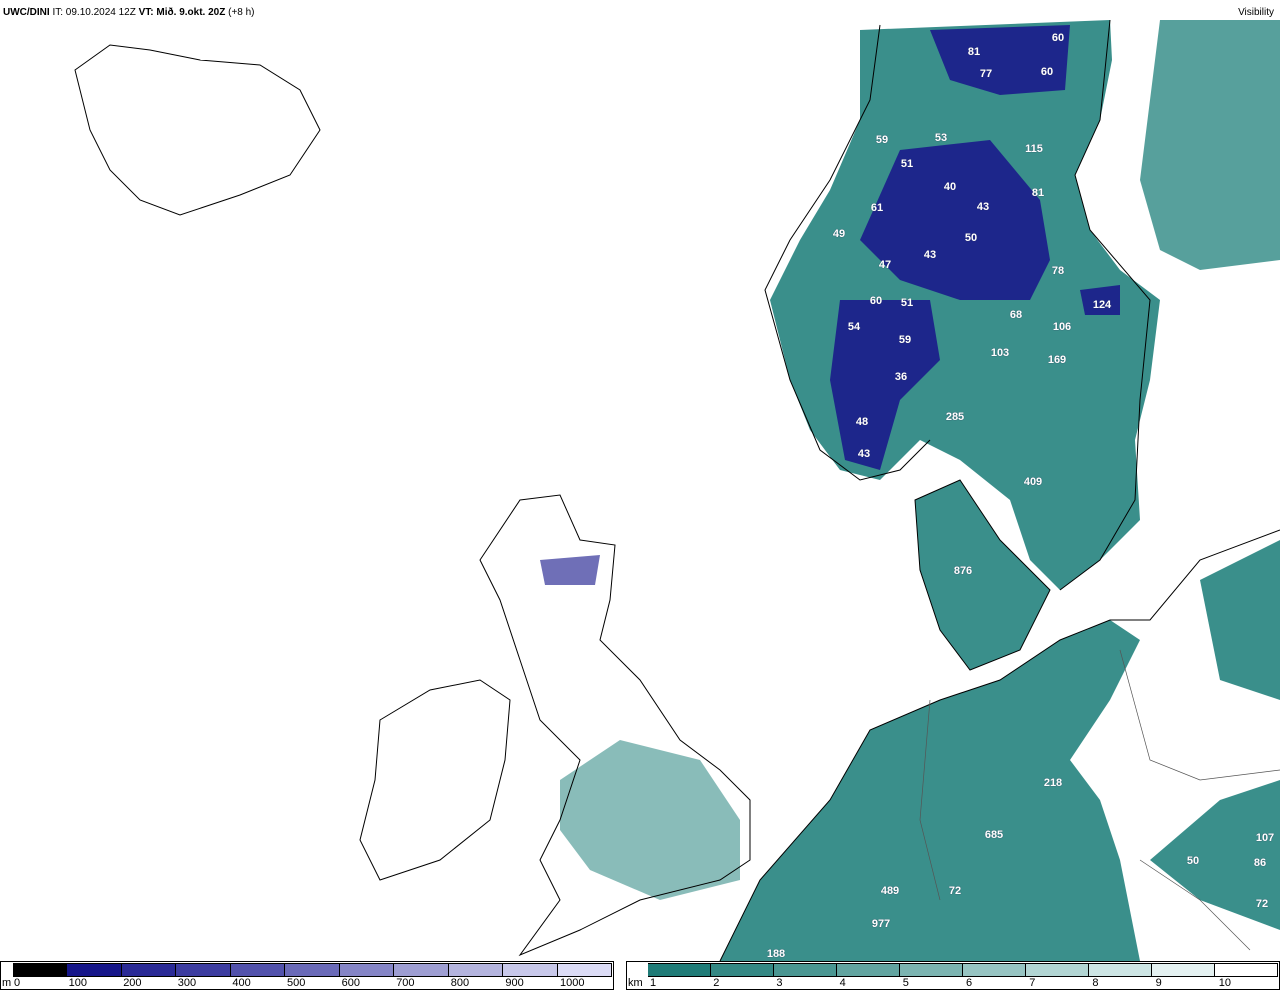 This screenshot has height=991, width=1280. What do you see at coordinates (955, 417) in the screenshot?
I see `visibility-value-label: 285` at bounding box center [955, 417].